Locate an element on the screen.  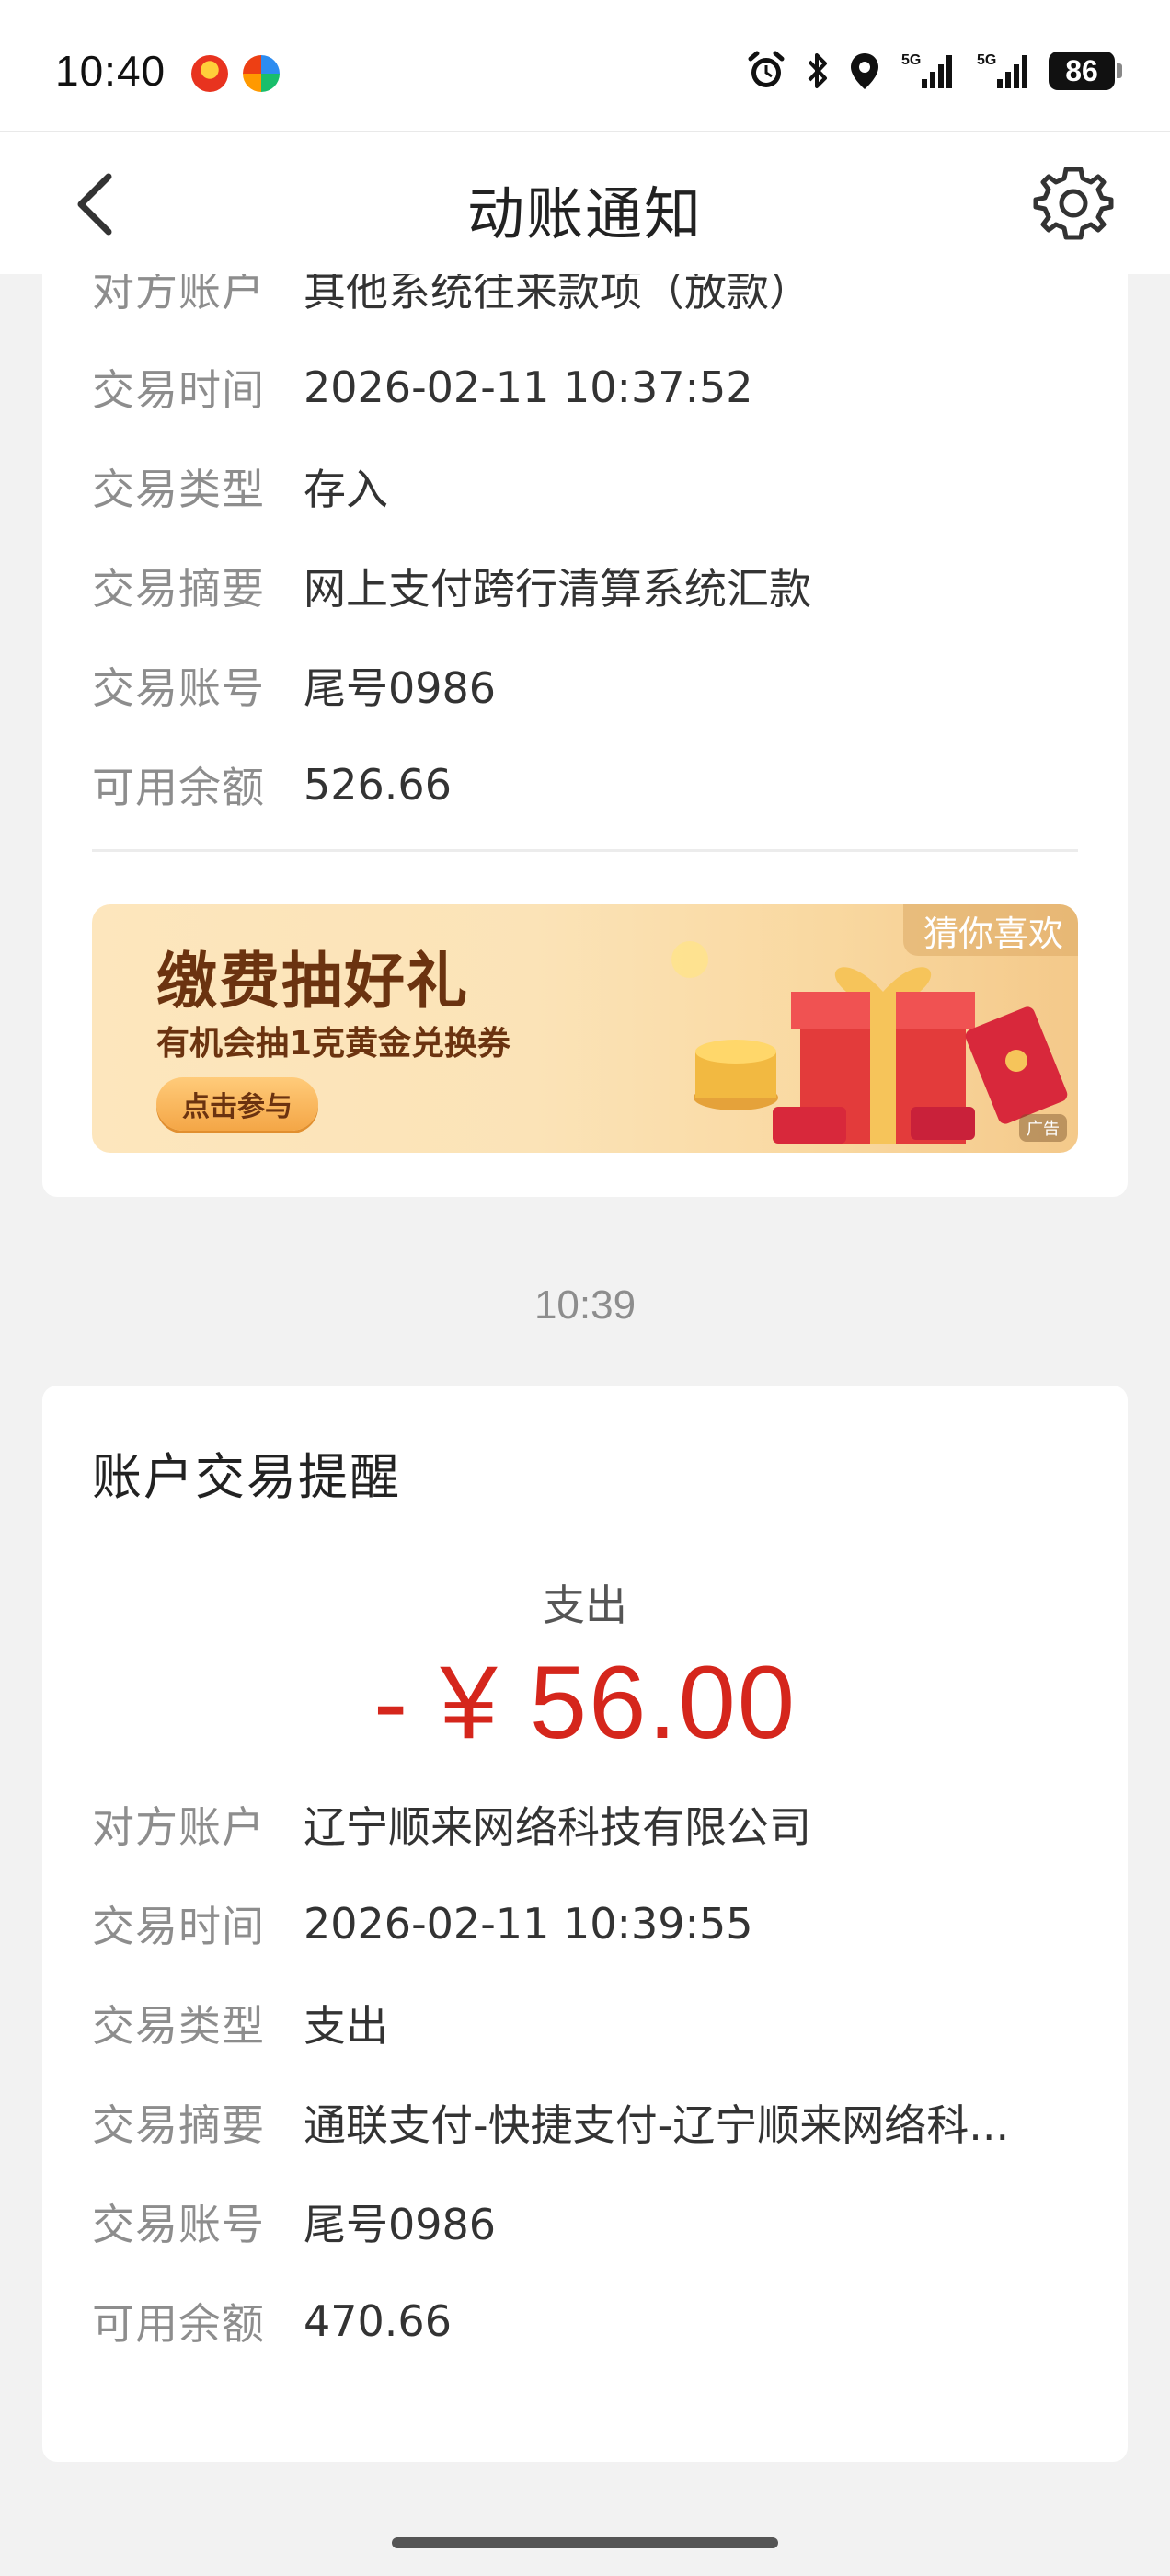
card-title: 账户交易提醒 is located at coordinates (246, 1477).